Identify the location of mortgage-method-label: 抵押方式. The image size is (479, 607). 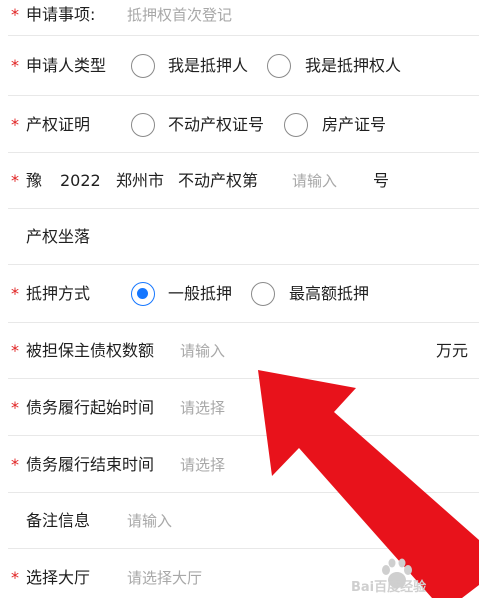
(58, 293).